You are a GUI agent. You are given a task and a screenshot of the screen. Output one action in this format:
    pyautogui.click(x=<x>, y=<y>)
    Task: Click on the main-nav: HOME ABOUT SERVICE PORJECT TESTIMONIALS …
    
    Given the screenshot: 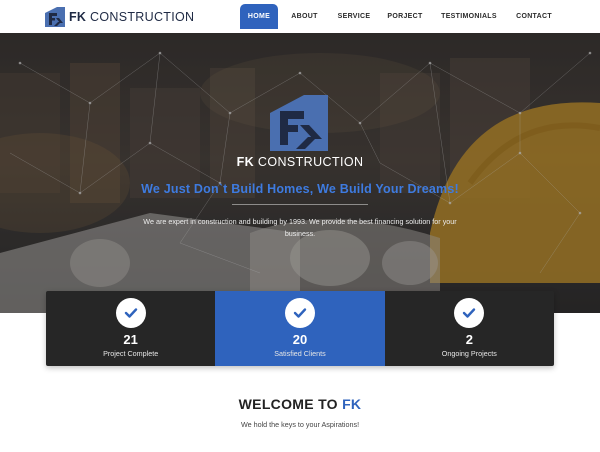 What is the action you would take?
    pyautogui.click(x=399, y=16)
    